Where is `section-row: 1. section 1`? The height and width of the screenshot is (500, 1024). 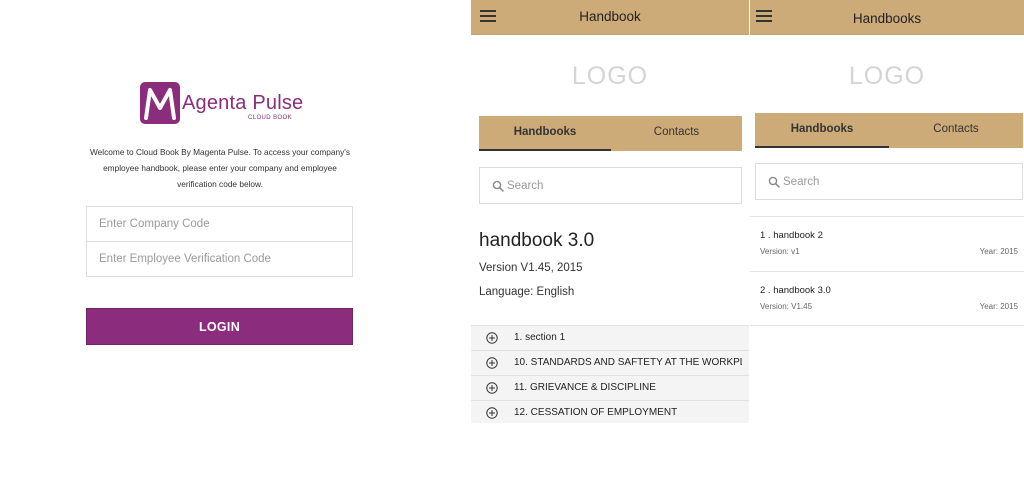
section-row: 1. section 1 is located at coordinates (610, 337).